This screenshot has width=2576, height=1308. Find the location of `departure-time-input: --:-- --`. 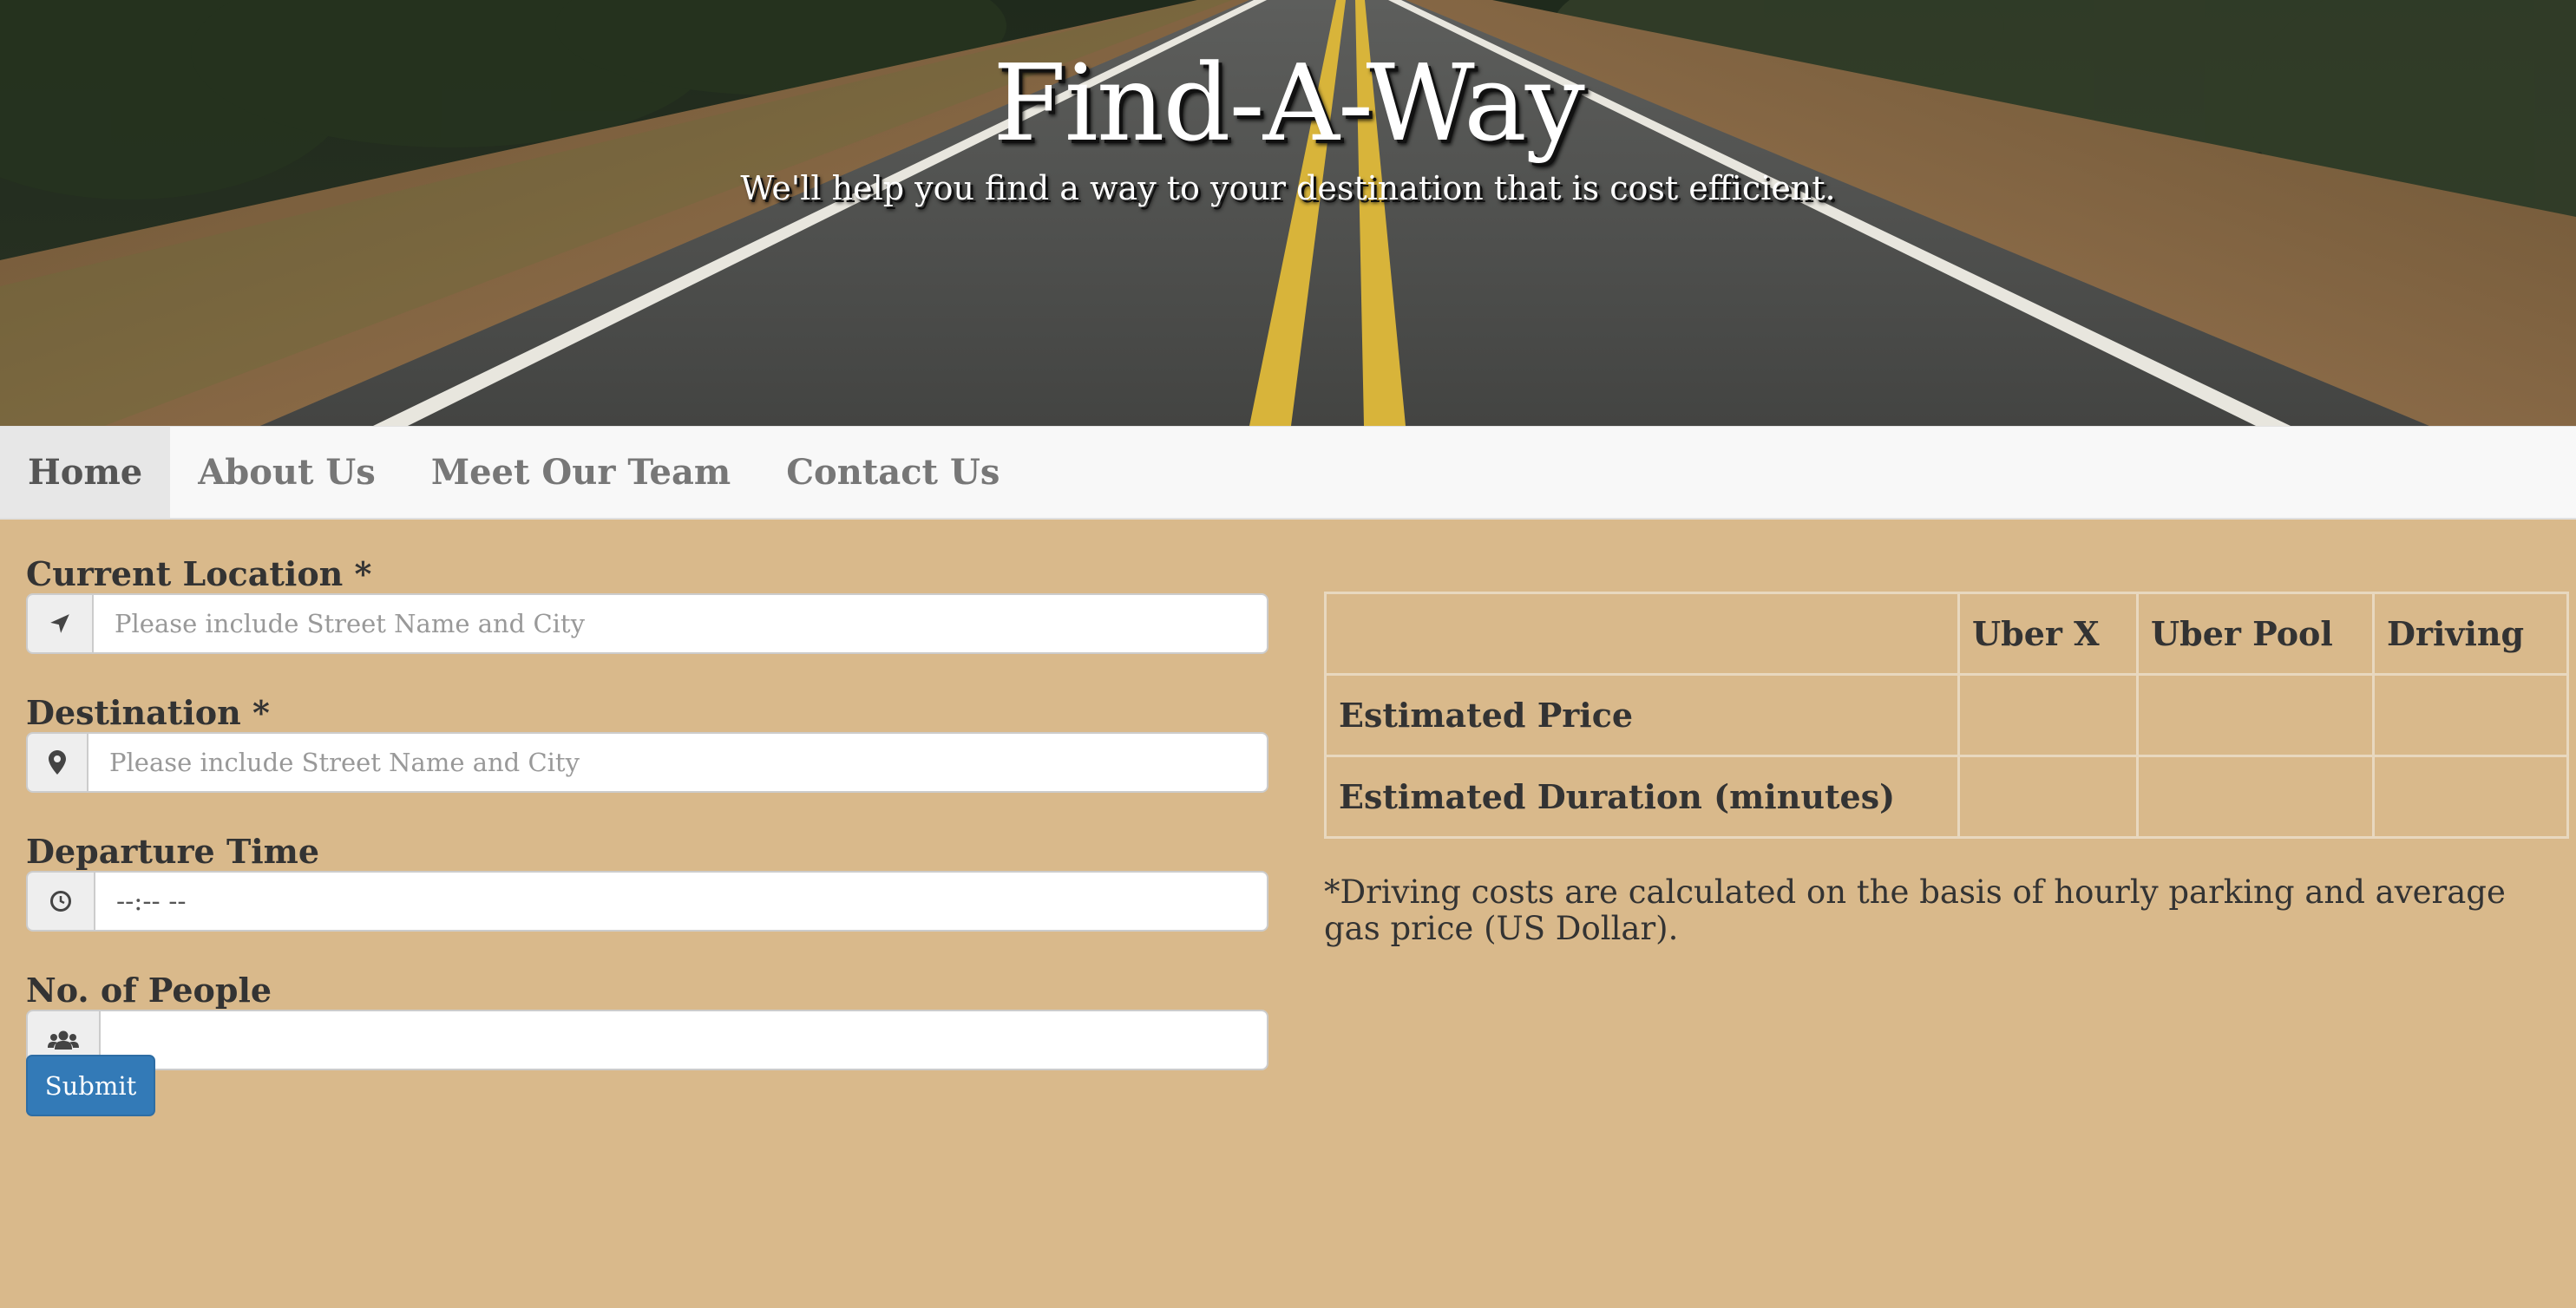

departure-time-input: --:-- -- is located at coordinates (681, 901).